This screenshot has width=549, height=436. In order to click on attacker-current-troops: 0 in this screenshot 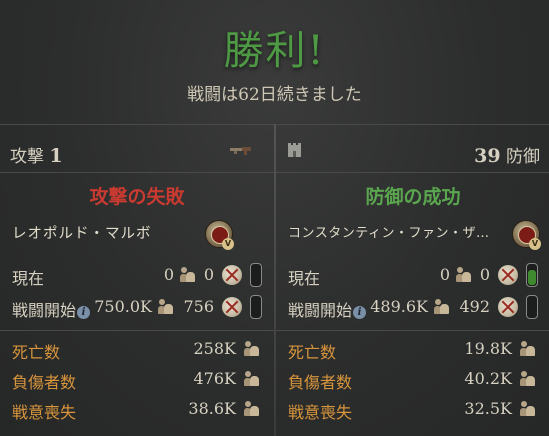, I will do `click(168, 274)`.